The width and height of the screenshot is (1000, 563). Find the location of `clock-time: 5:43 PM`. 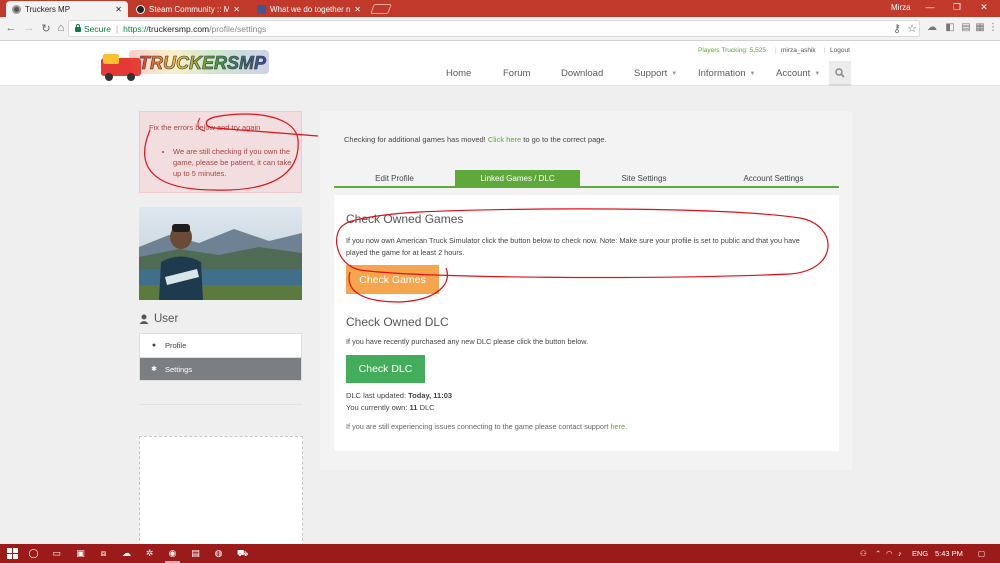

clock-time: 5:43 PM is located at coordinates (949, 553).